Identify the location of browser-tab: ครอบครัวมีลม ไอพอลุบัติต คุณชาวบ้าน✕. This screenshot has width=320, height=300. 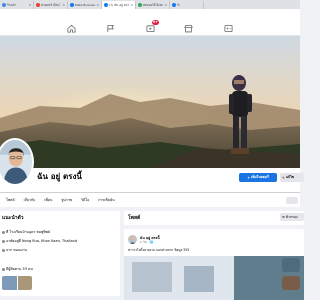
(51, 5).